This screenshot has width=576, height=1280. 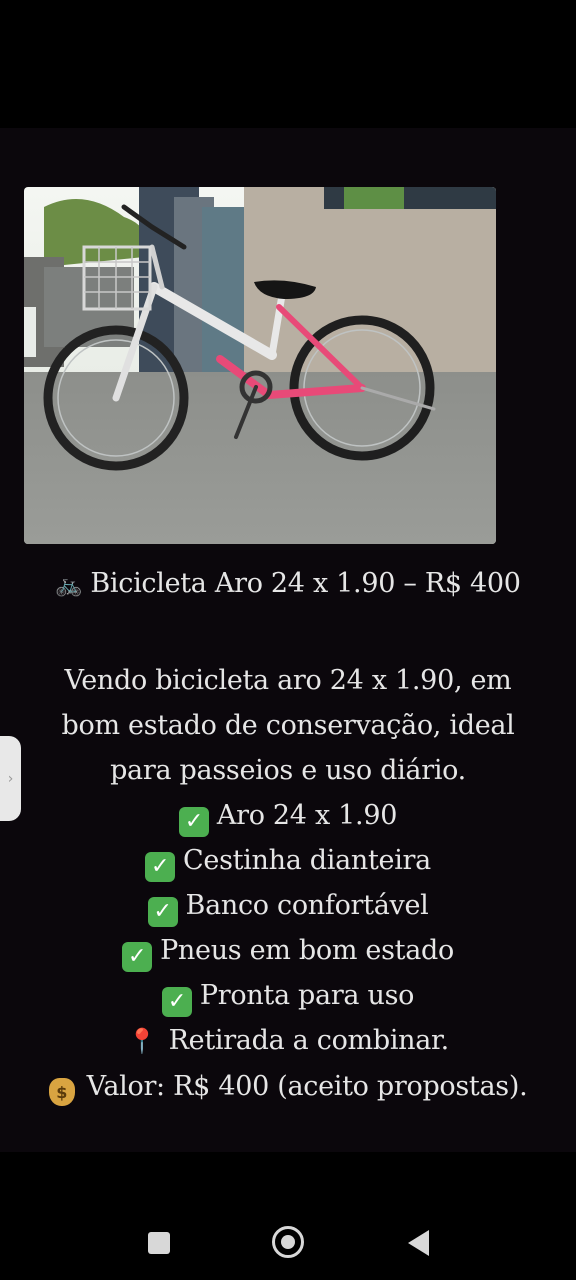 What do you see at coordinates (307, 1086) in the screenshot?
I see `price-label: Valor: R$ 400 (aceito propostas).` at bounding box center [307, 1086].